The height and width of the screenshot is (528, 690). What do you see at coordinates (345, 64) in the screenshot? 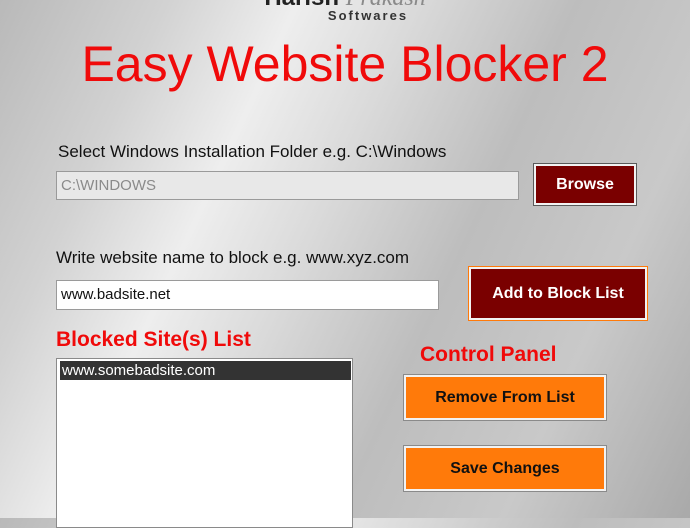
I see `app-title: Easy Website Blocker 2` at bounding box center [345, 64].